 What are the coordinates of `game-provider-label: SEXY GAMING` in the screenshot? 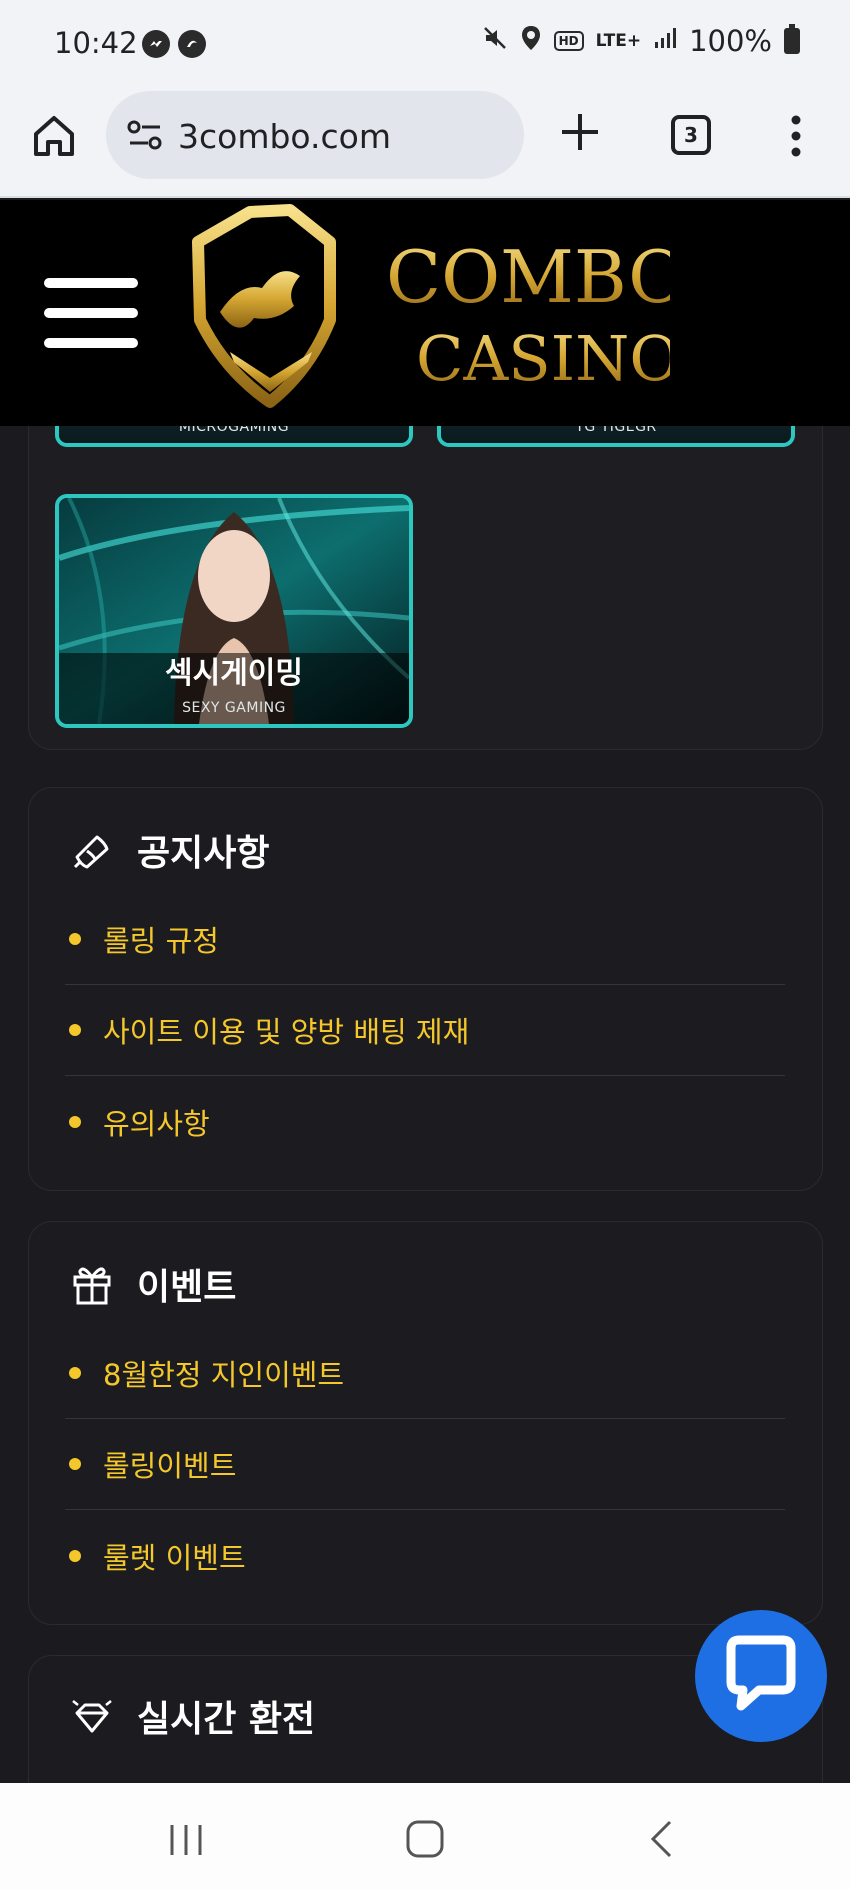 It's located at (234, 708).